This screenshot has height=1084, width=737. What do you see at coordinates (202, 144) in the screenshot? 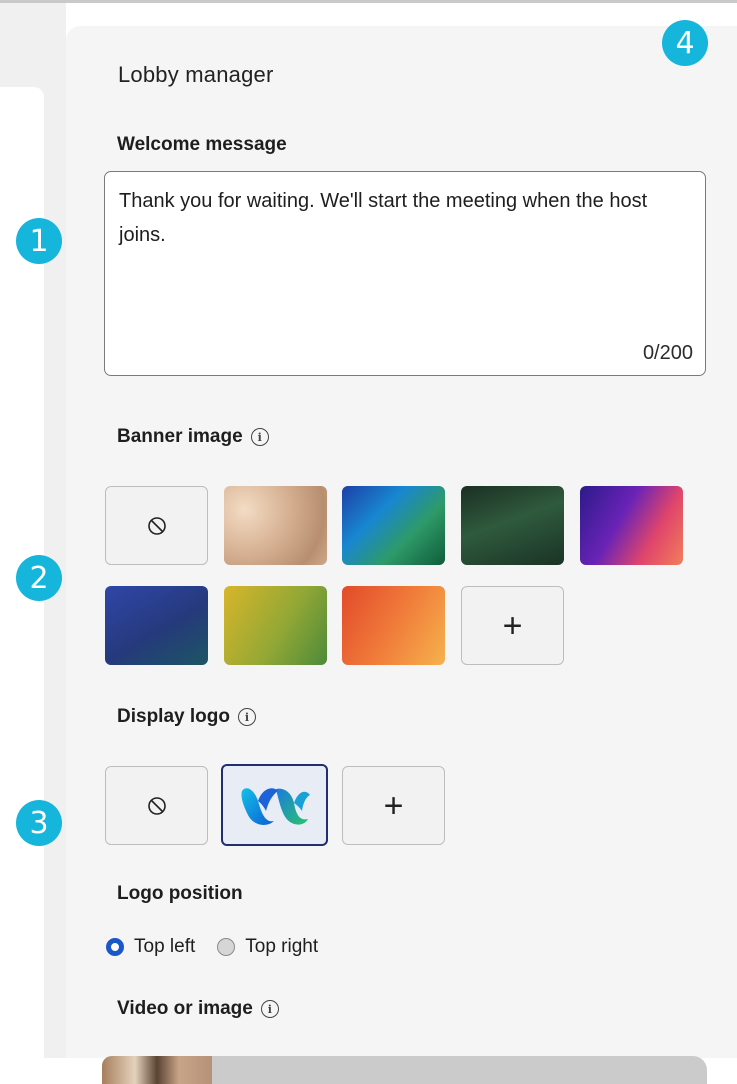
I see `welcome-message-label: Welcome message` at bounding box center [202, 144].